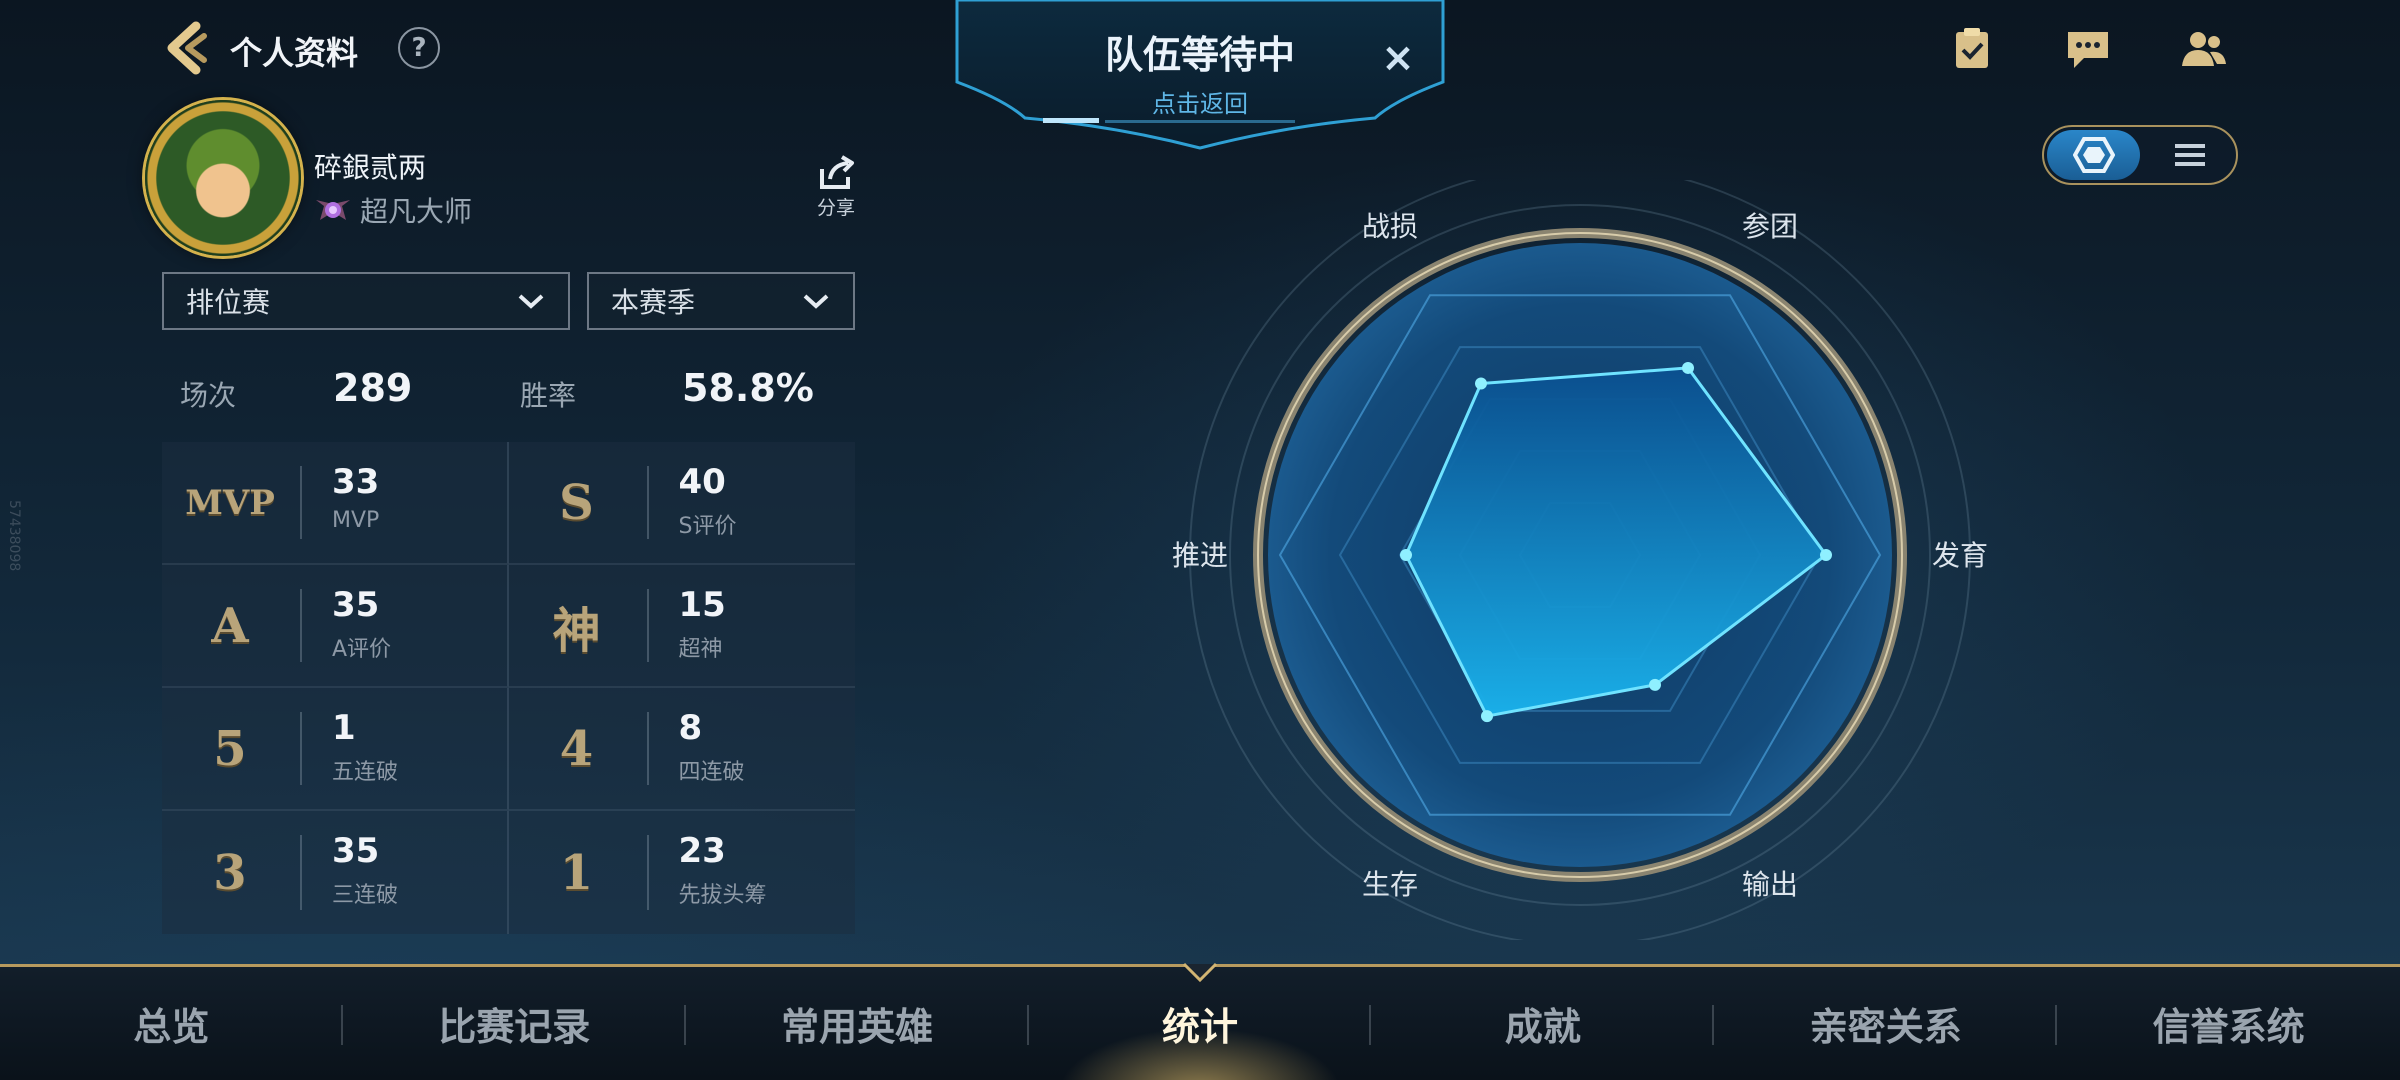  What do you see at coordinates (548, 395) in the screenshot?
I see `winrate-label: 胜率` at bounding box center [548, 395].